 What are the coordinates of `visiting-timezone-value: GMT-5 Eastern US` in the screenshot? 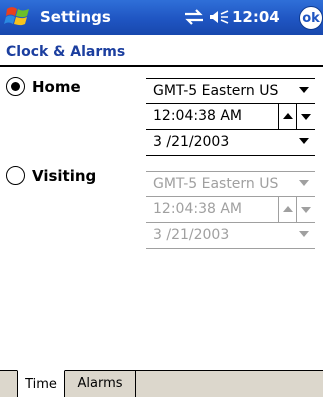 It's located at (216, 184).